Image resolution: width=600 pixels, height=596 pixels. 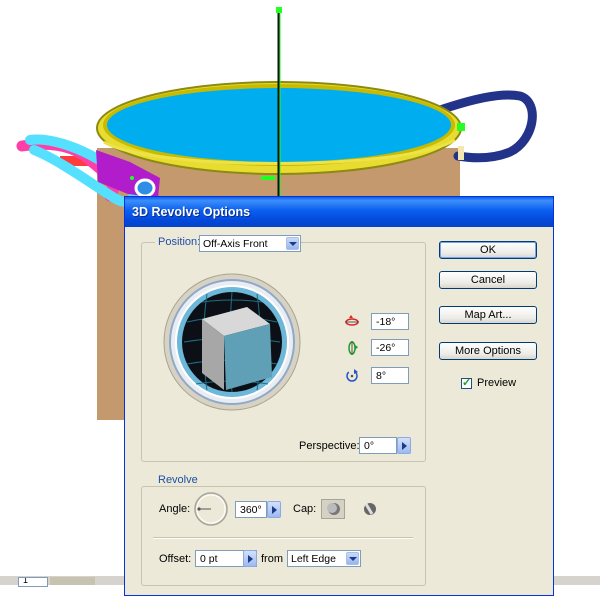 I want to click on preview-checkbox, so click(x=466, y=382).